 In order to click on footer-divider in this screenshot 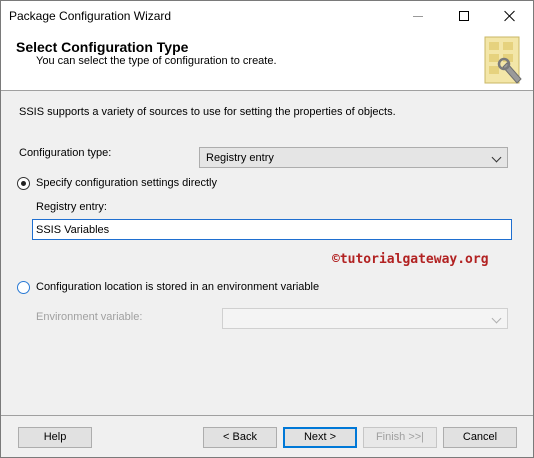, I will do `click(267, 415)`.